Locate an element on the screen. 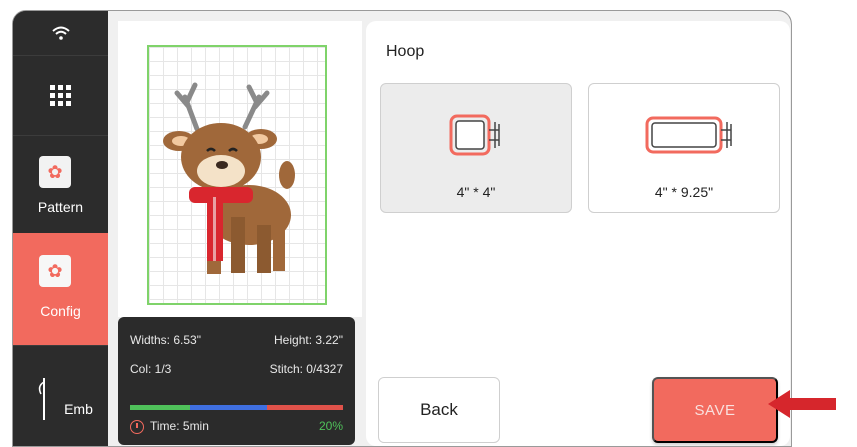  sidebar-item-wifi is located at coordinates (60, 33).